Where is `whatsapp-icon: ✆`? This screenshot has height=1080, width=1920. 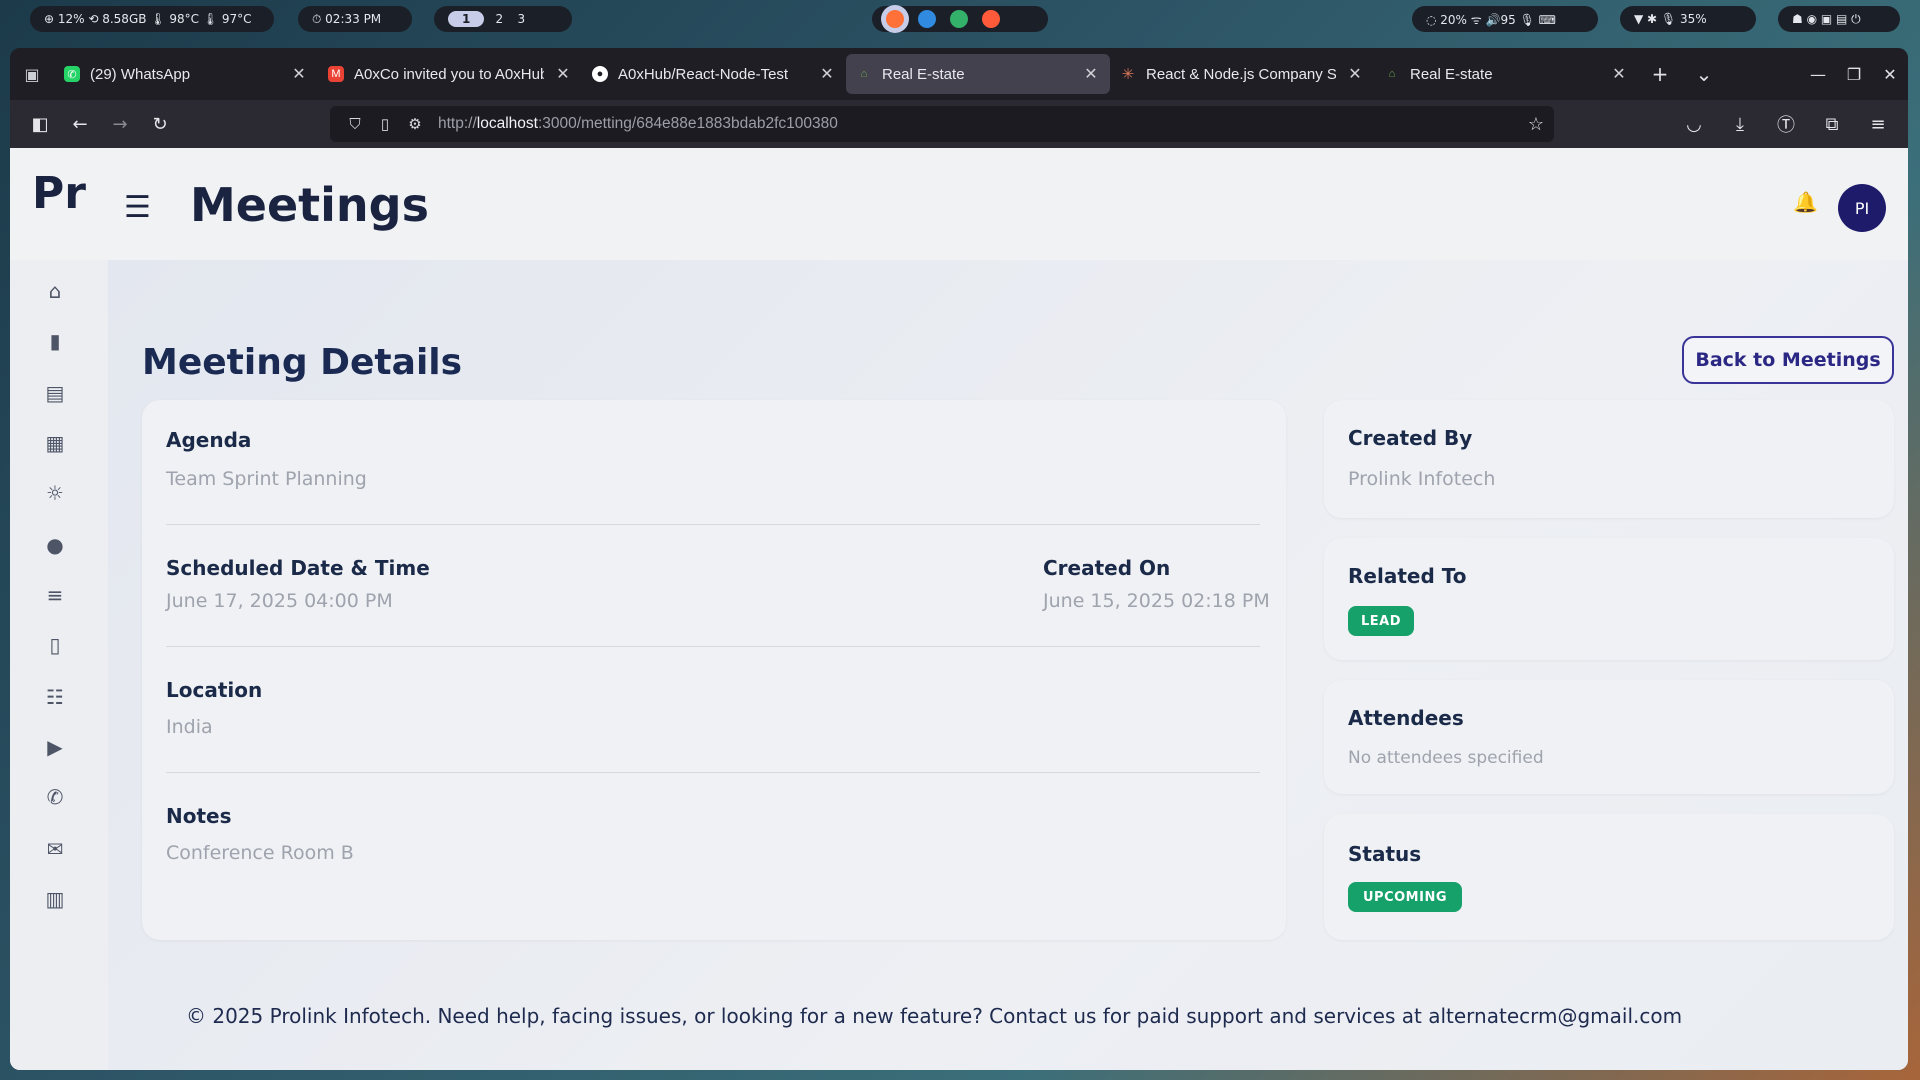
whatsapp-icon: ✆ is located at coordinates (72, 74).